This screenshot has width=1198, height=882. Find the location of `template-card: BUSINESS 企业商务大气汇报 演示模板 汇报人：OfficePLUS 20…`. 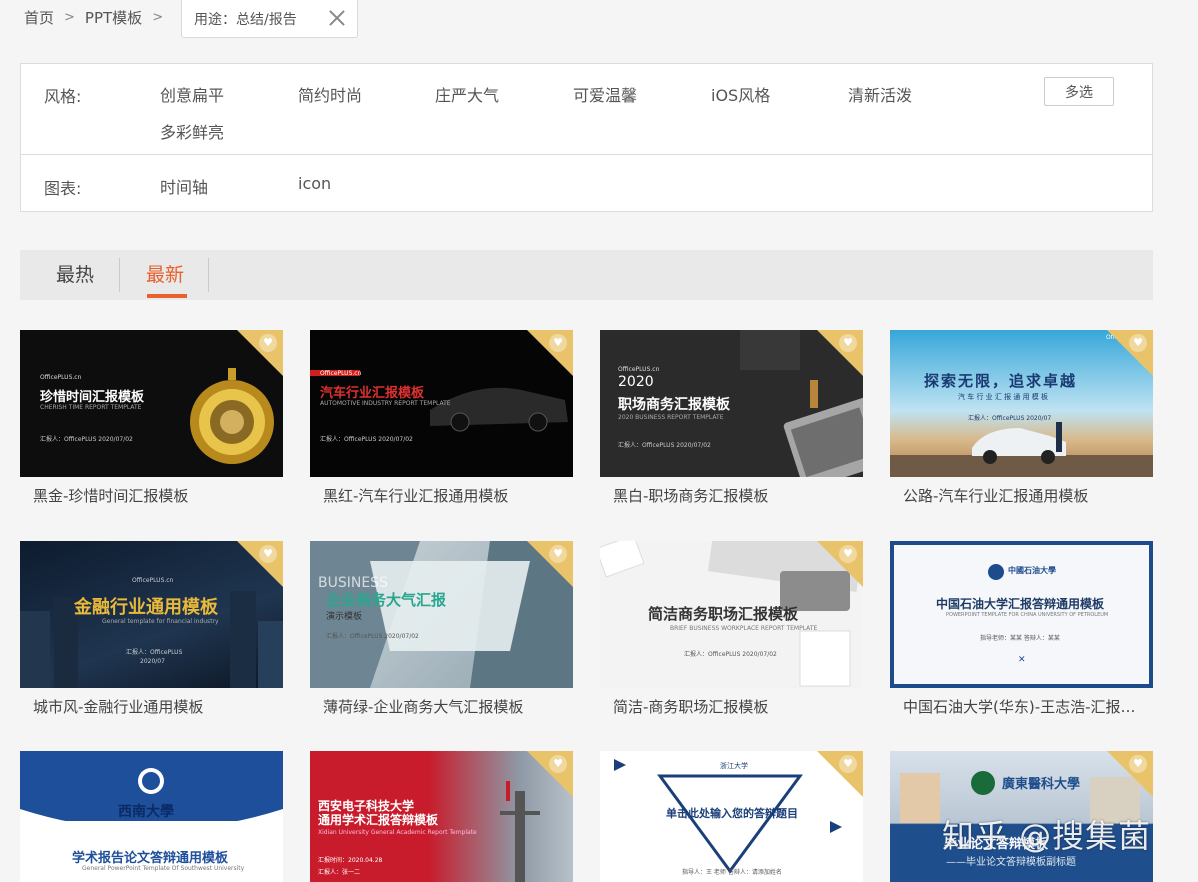

template-card: BUSINESS 企业商务大气汇报 演示模板 汇报人：OfficePLUS 20… is located at coordinates (441, 629).